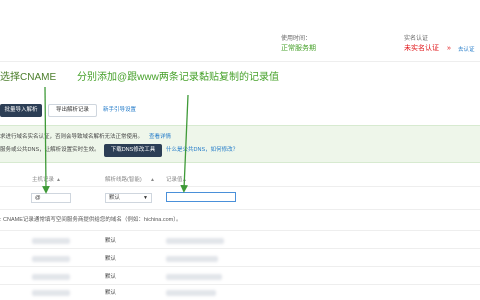  I want to click on record-value-input, so click(201, 197).